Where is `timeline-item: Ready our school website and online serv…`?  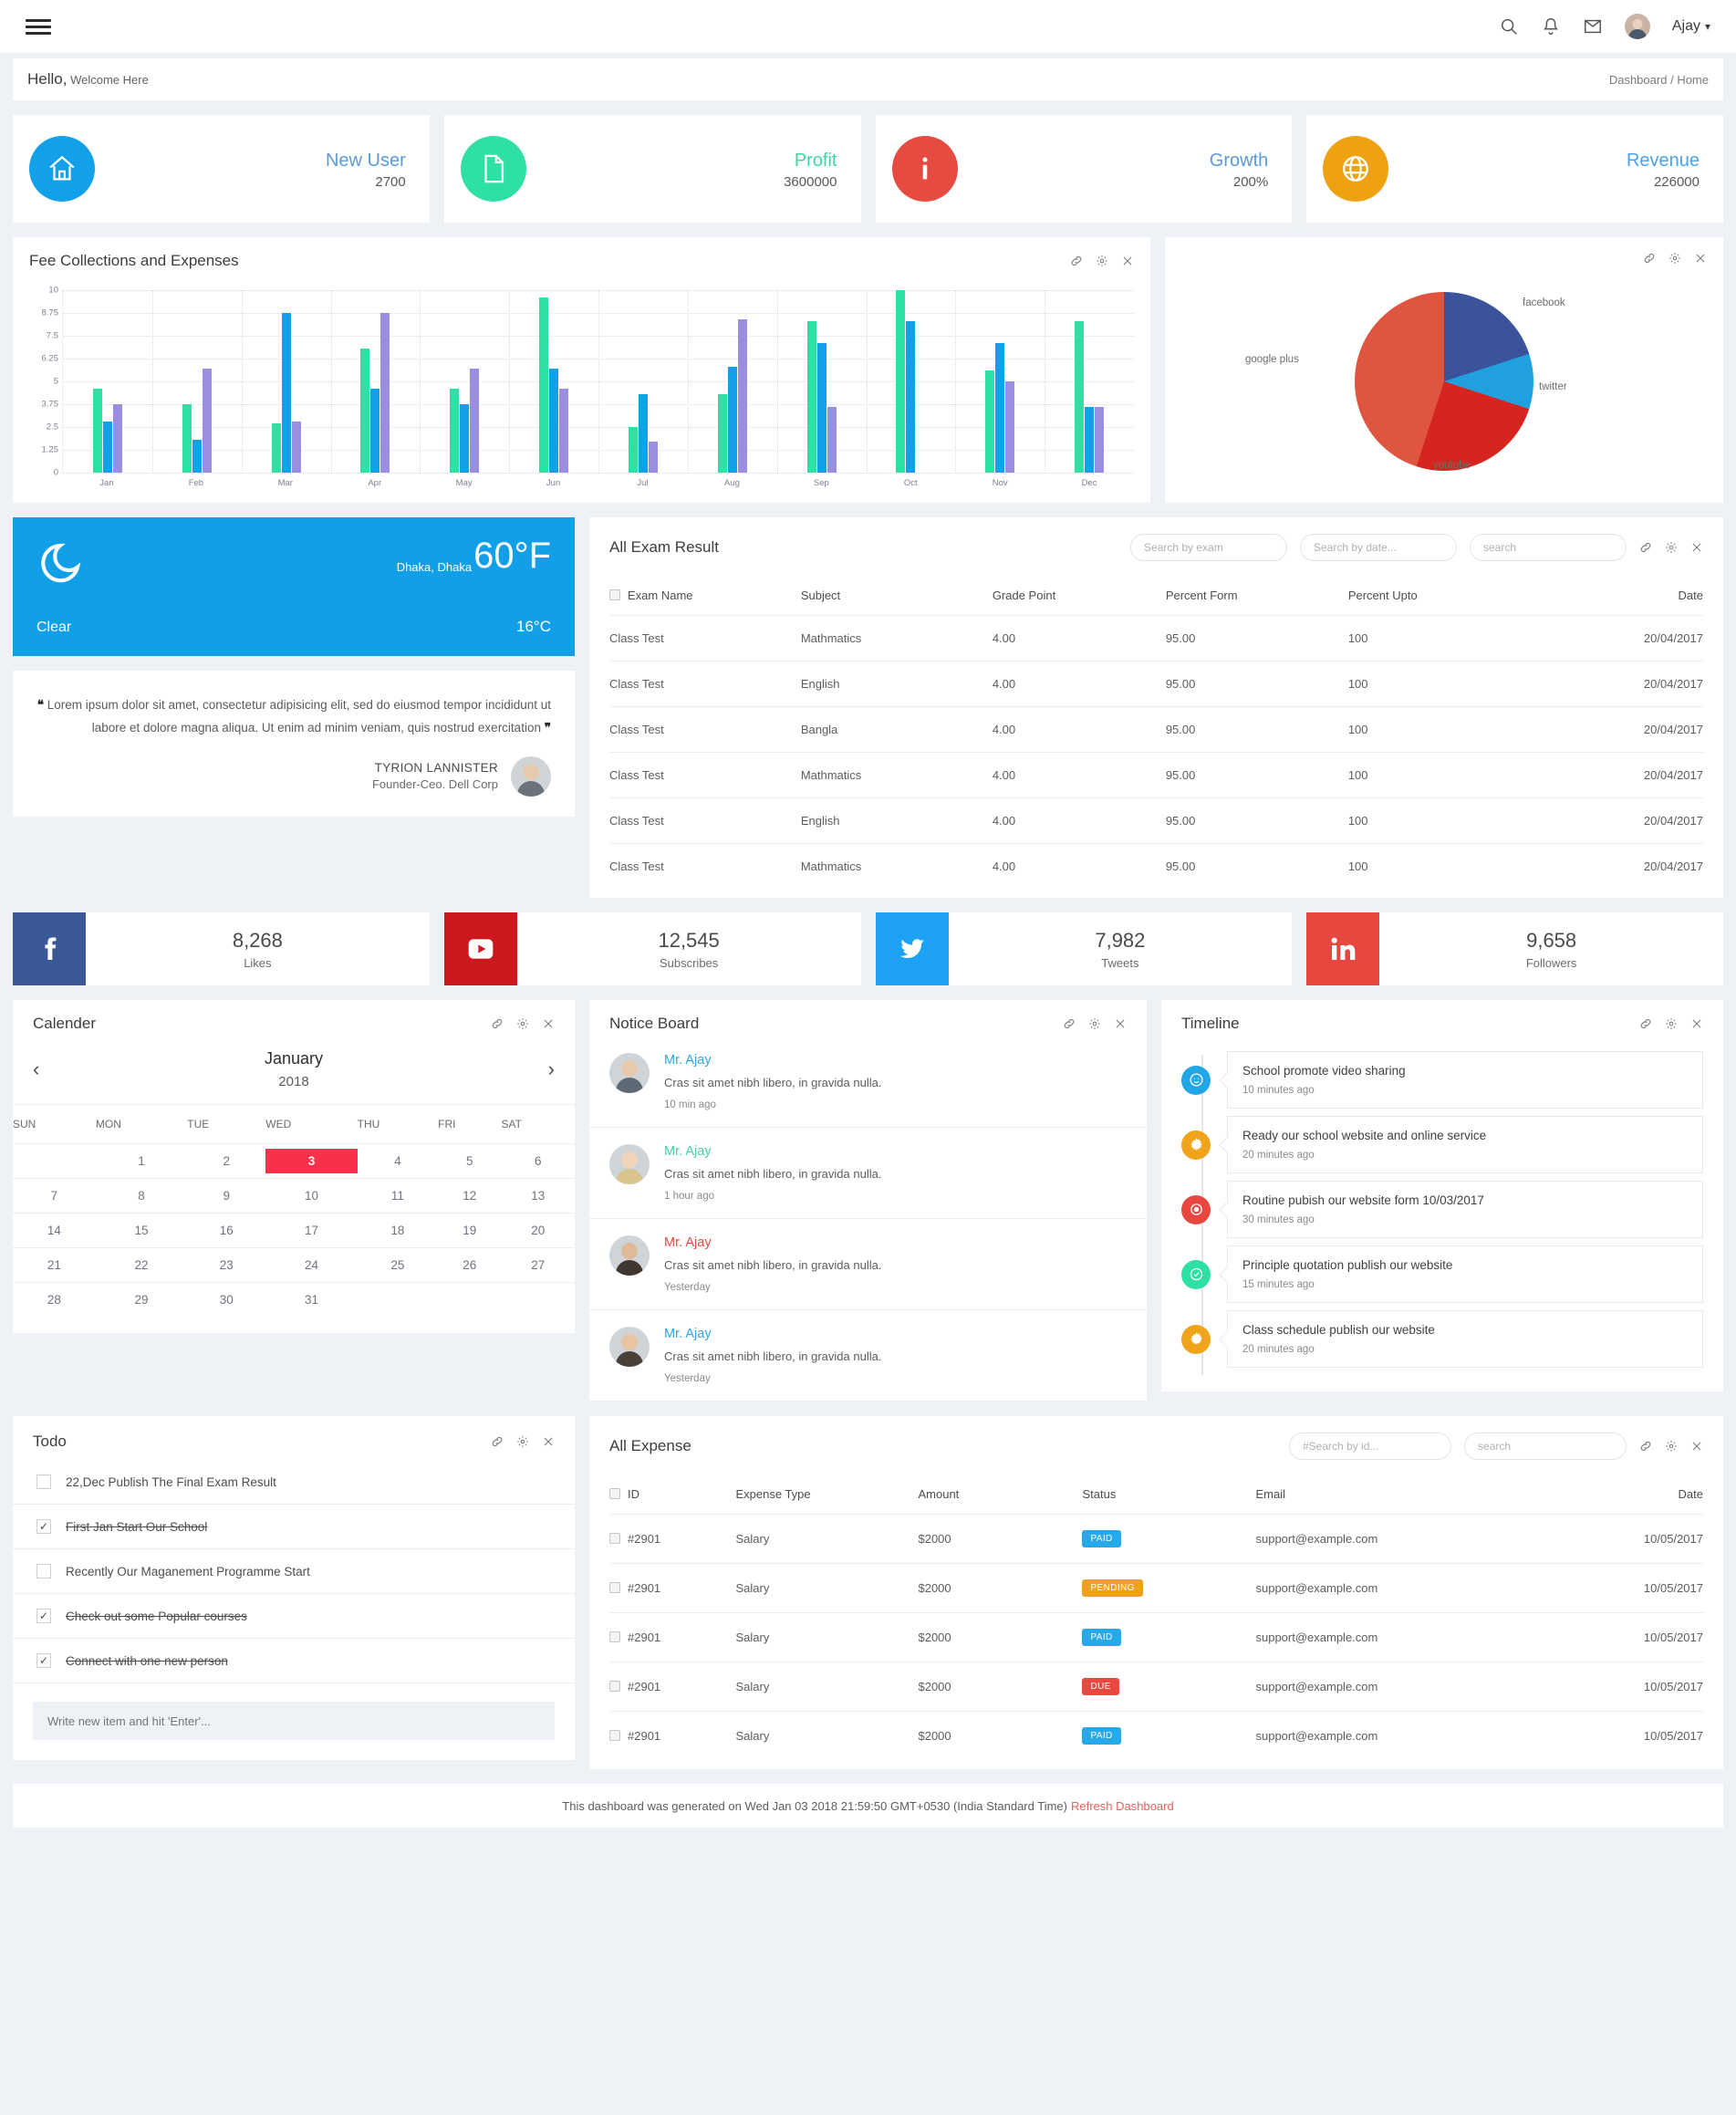 timeline-item: Ready our school website and online serv… is located at coordinates (1442, 1144).